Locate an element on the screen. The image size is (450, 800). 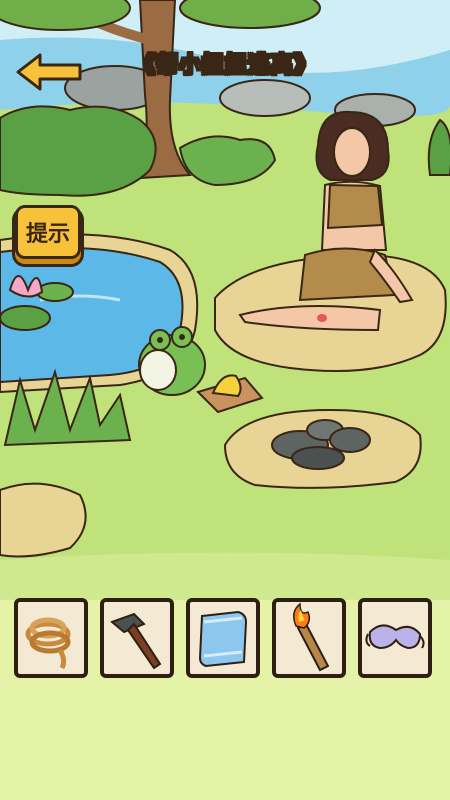
torch-icon is located at coordinates (311, 637).